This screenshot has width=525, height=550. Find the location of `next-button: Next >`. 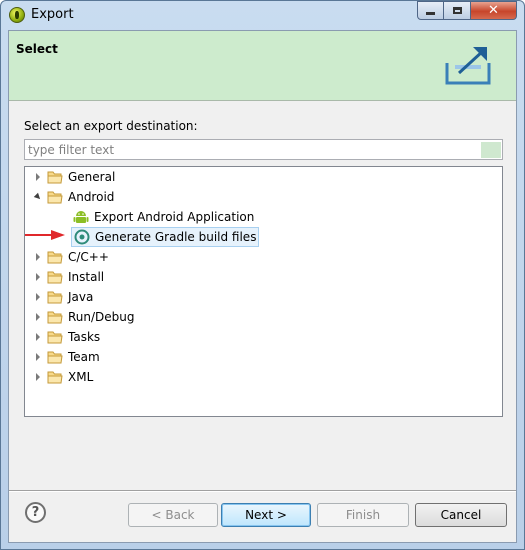

next-button: Next > is located at coordinates (266, 515).